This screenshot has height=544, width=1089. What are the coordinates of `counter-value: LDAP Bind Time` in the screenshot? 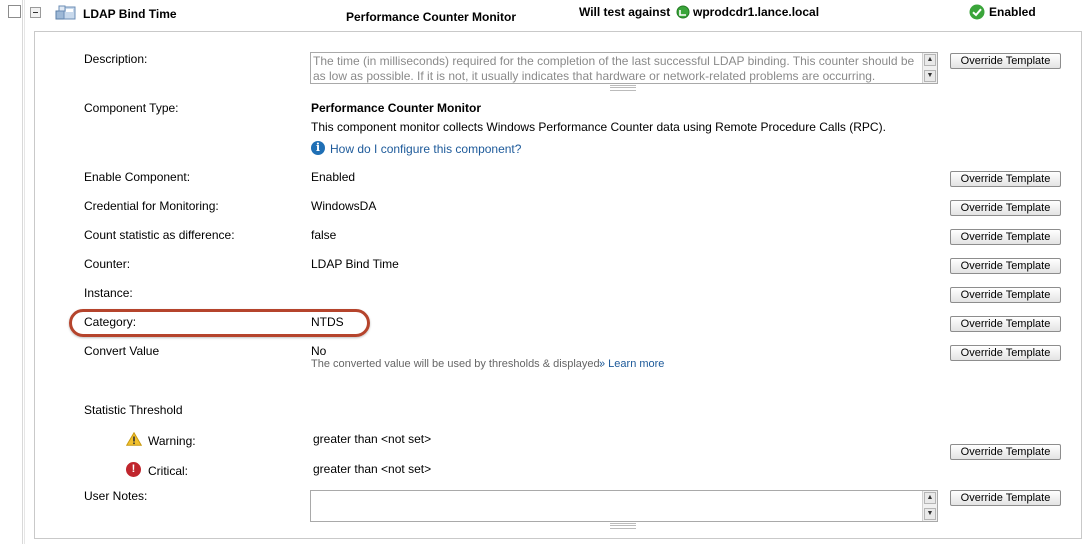 It's located at (355, 264).